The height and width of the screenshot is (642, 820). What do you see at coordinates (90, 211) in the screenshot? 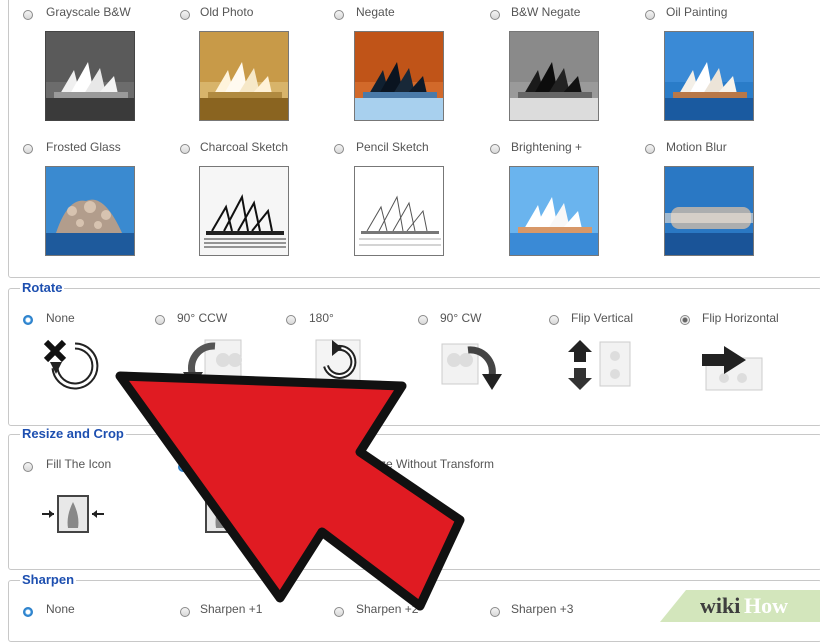
I see `frosted-glass-thumbnail` at bounding box center [90, 211].